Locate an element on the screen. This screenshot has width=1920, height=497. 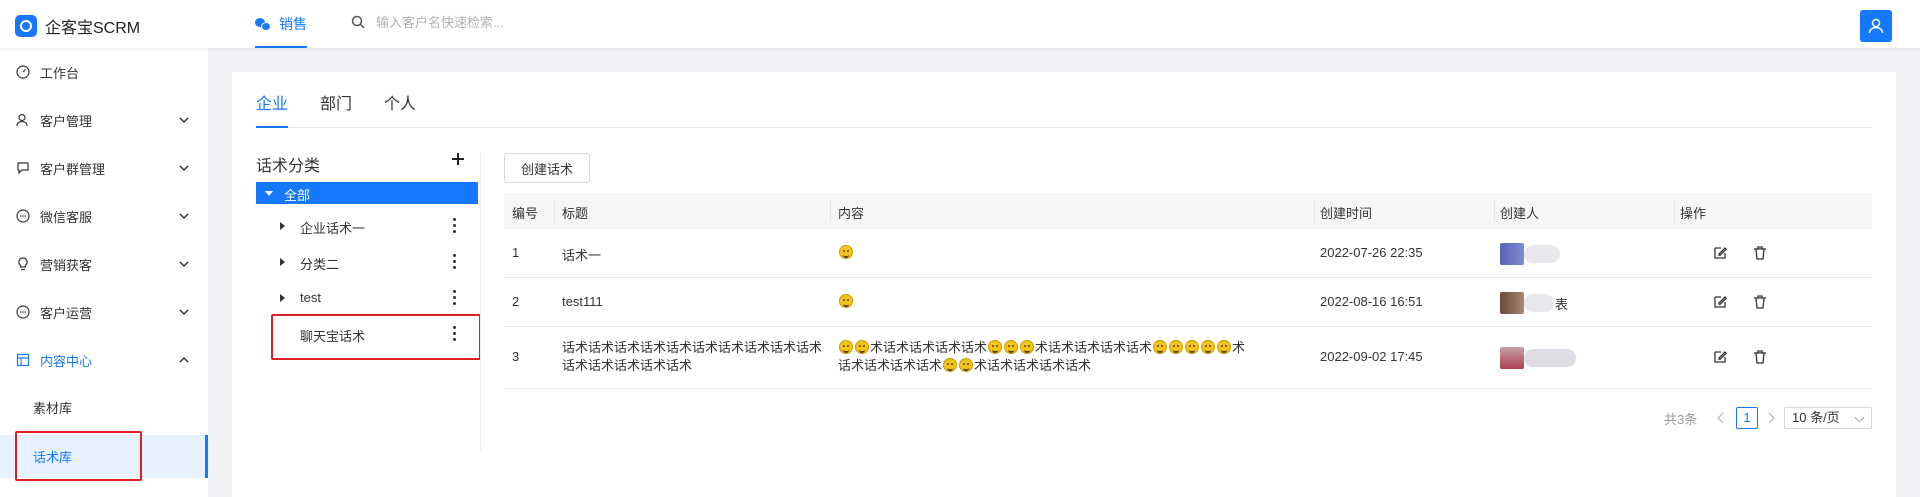
chat-icon is located at coordinates (23, 168).